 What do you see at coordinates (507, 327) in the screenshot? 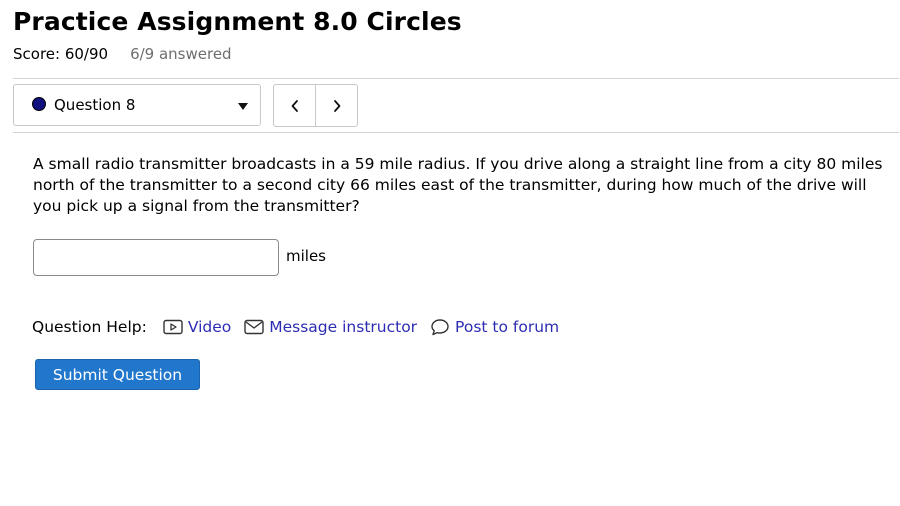
I see `post-to-forum-label: Post to forum` at bounding box center [507, 327].